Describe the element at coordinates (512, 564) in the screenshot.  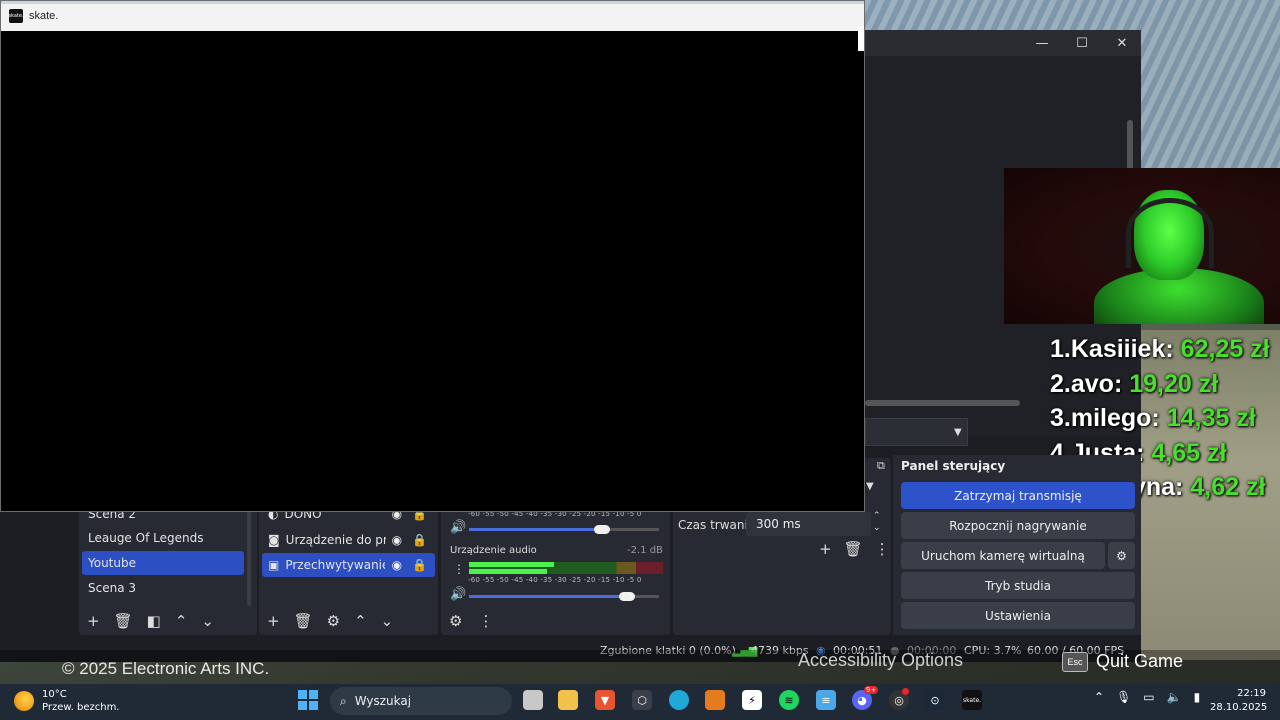
I see `meter-fill` at that location.